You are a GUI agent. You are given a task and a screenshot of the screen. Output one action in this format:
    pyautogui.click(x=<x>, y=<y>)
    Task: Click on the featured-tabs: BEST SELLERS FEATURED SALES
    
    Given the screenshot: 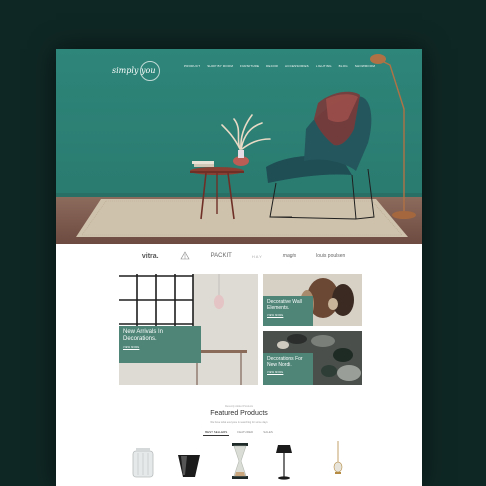 What is the action you would take?
    pyautogui.click(x=239, y=432)
    